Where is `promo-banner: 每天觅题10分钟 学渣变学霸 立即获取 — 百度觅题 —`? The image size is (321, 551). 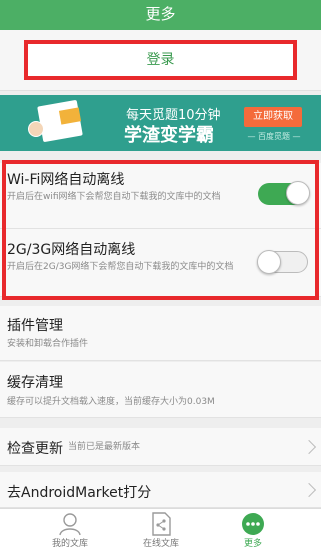
promo-banner: 每天觅题10分钟 学渣变学霸 立即获取 — 百度觅题 — is located at coordinates (160, 123).